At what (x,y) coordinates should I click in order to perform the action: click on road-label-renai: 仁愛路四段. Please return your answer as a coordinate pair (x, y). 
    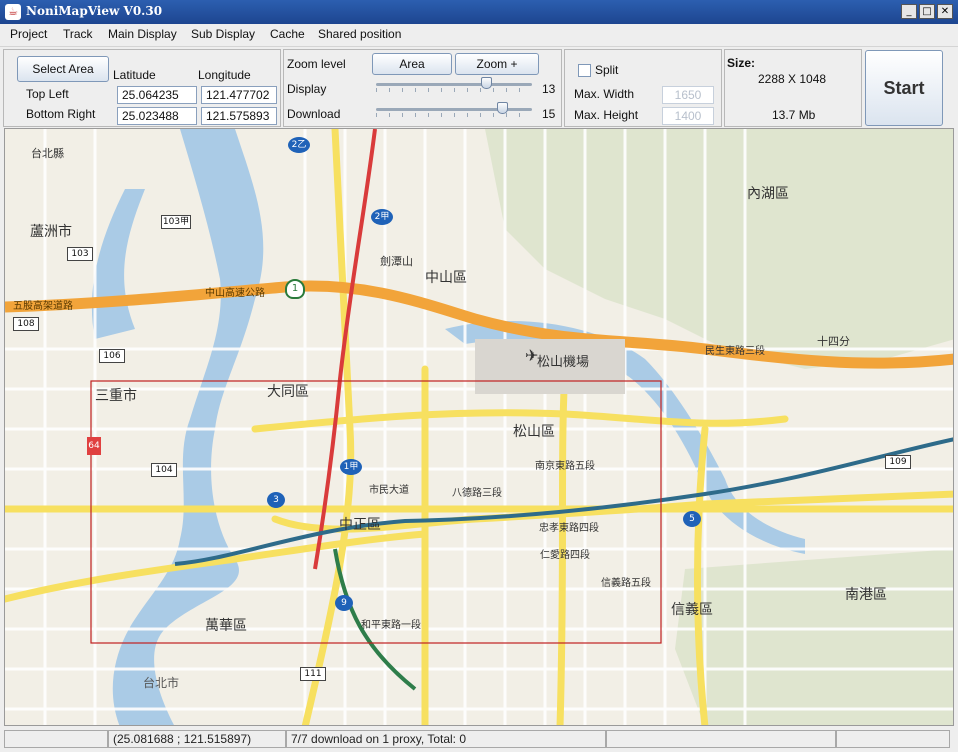
    Looking at the image, I should click on (565, 555).